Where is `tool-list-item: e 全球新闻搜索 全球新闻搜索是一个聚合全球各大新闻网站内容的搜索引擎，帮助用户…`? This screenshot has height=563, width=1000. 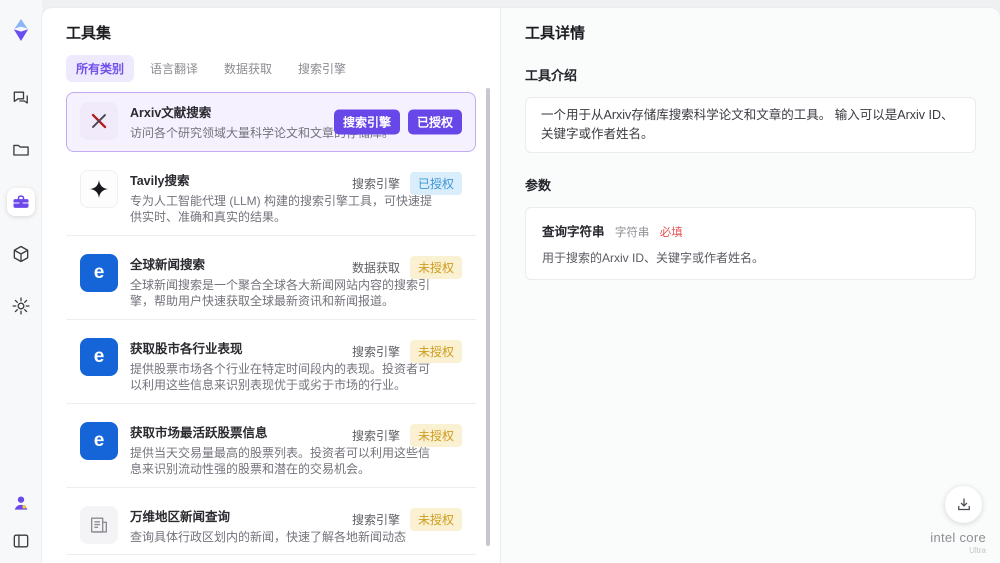 tool-list-item: e 全球新闻搜索 全球新闻搜索是一个聚合全球各大新闻网站内容的搜索引擎，帮助用户… is located at coordinates (271, 281).